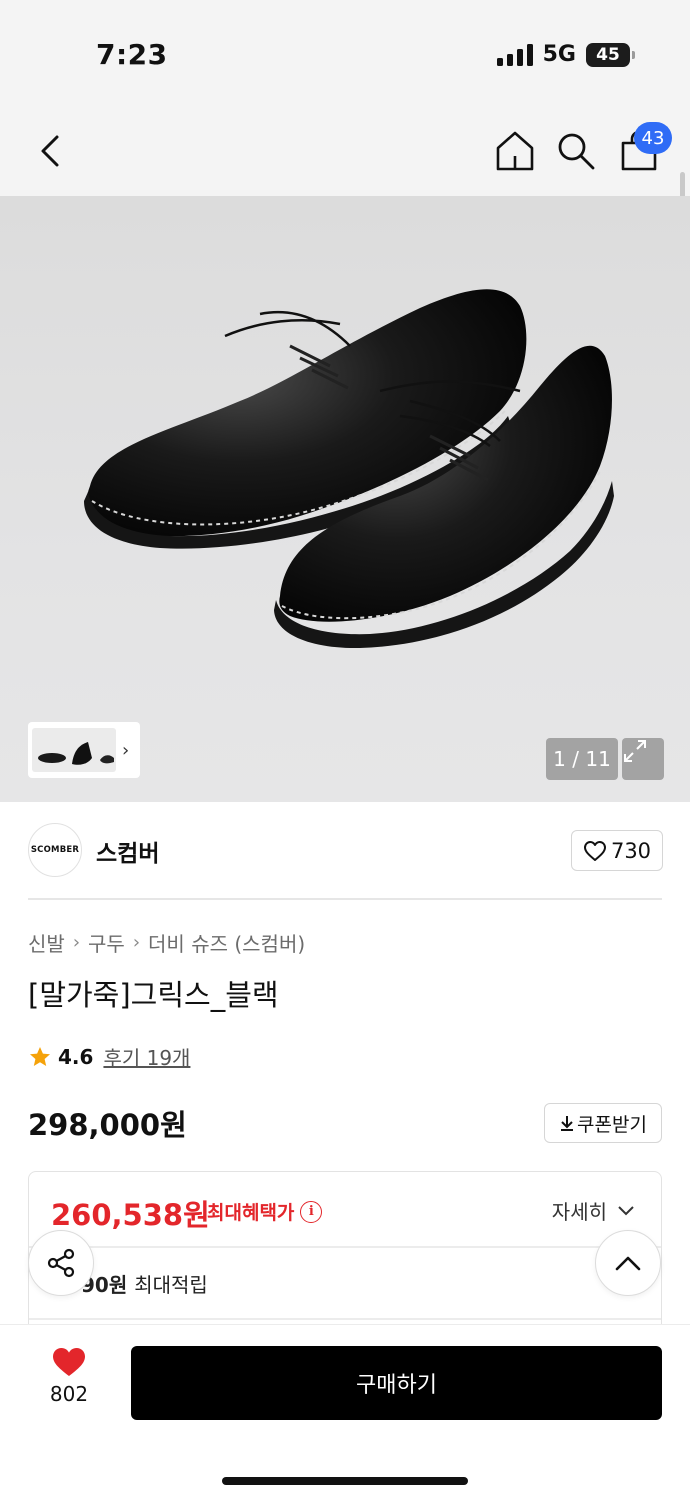 Image resolution: width=690 pixels, height=1500 pixels. I want to click on home-icon, so click(515, 151).